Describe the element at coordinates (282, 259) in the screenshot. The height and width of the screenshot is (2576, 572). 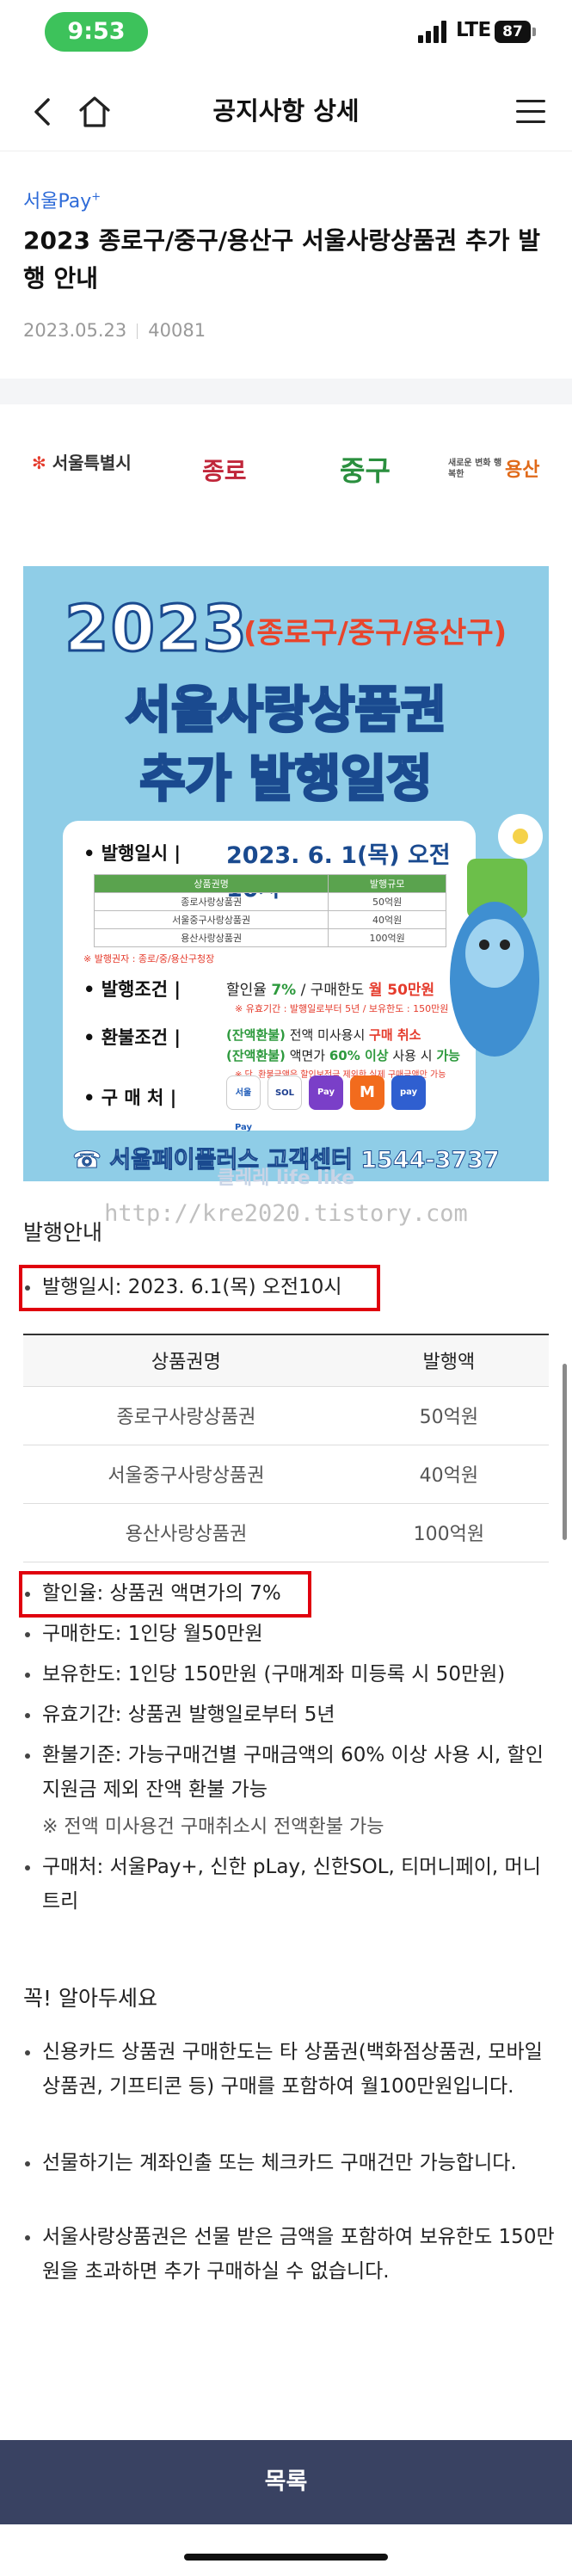
I see `article-title: 2023 종로구/중구/용산구 서울사랑상품권 추가 발행 안내` at that location.